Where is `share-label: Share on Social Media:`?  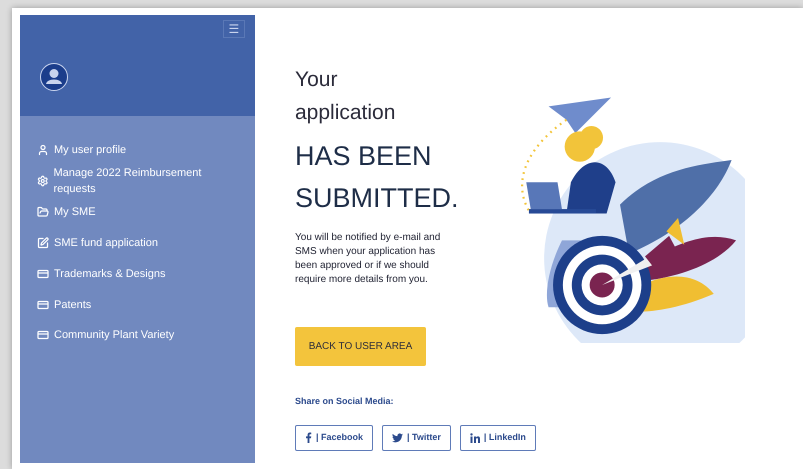
share-label: Share on Social Media: is located at coordinates (345, 401).